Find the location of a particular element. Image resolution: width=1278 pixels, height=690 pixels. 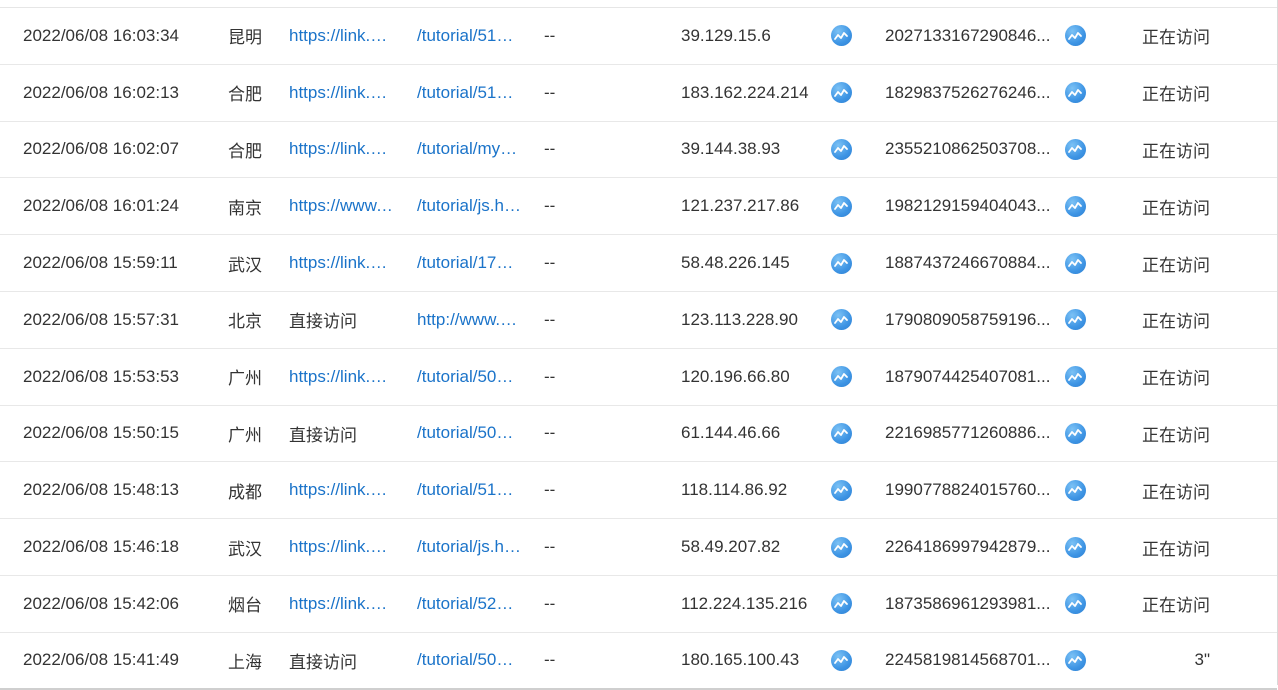

entry-page-link: /tutorial/mysql.html is located at coordinates (469, 149).